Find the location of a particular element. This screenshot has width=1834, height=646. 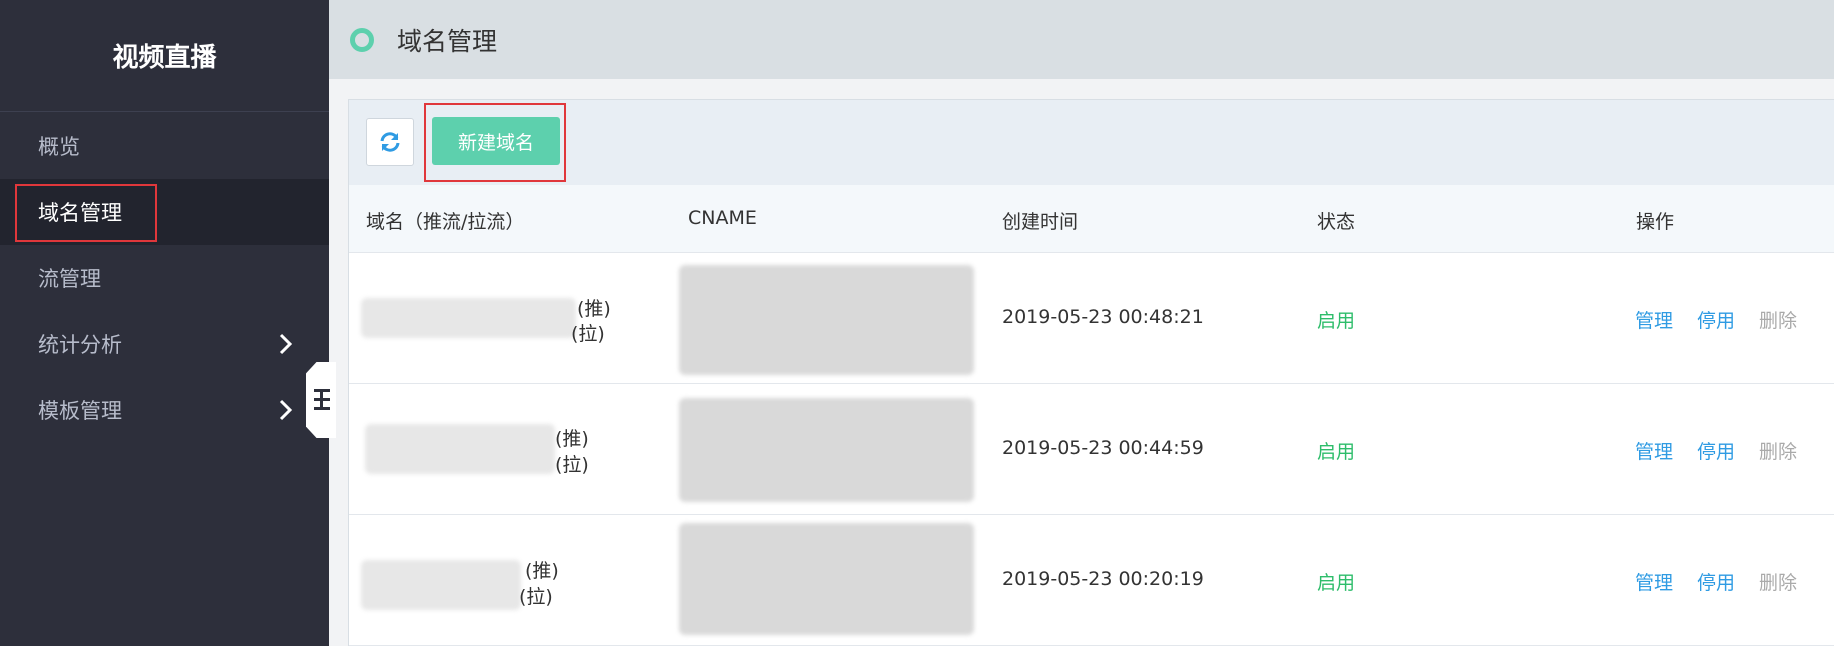

page-header: 域名管理 is located at coordinates (1081, 39).